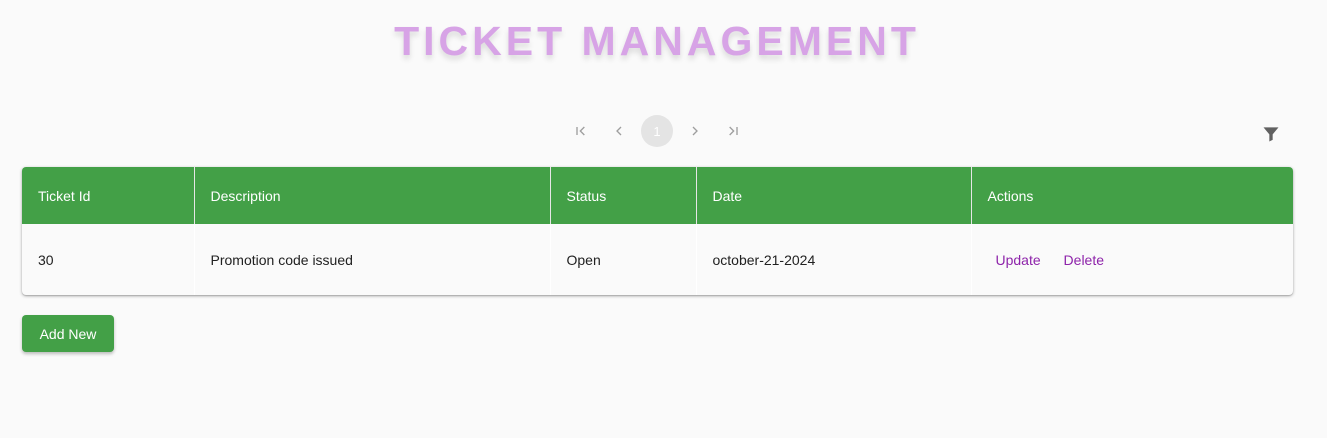 Image resolution: width=1327 pixels, height=438 pixels. I want to click on update-button: Update, so click(1018, 260).